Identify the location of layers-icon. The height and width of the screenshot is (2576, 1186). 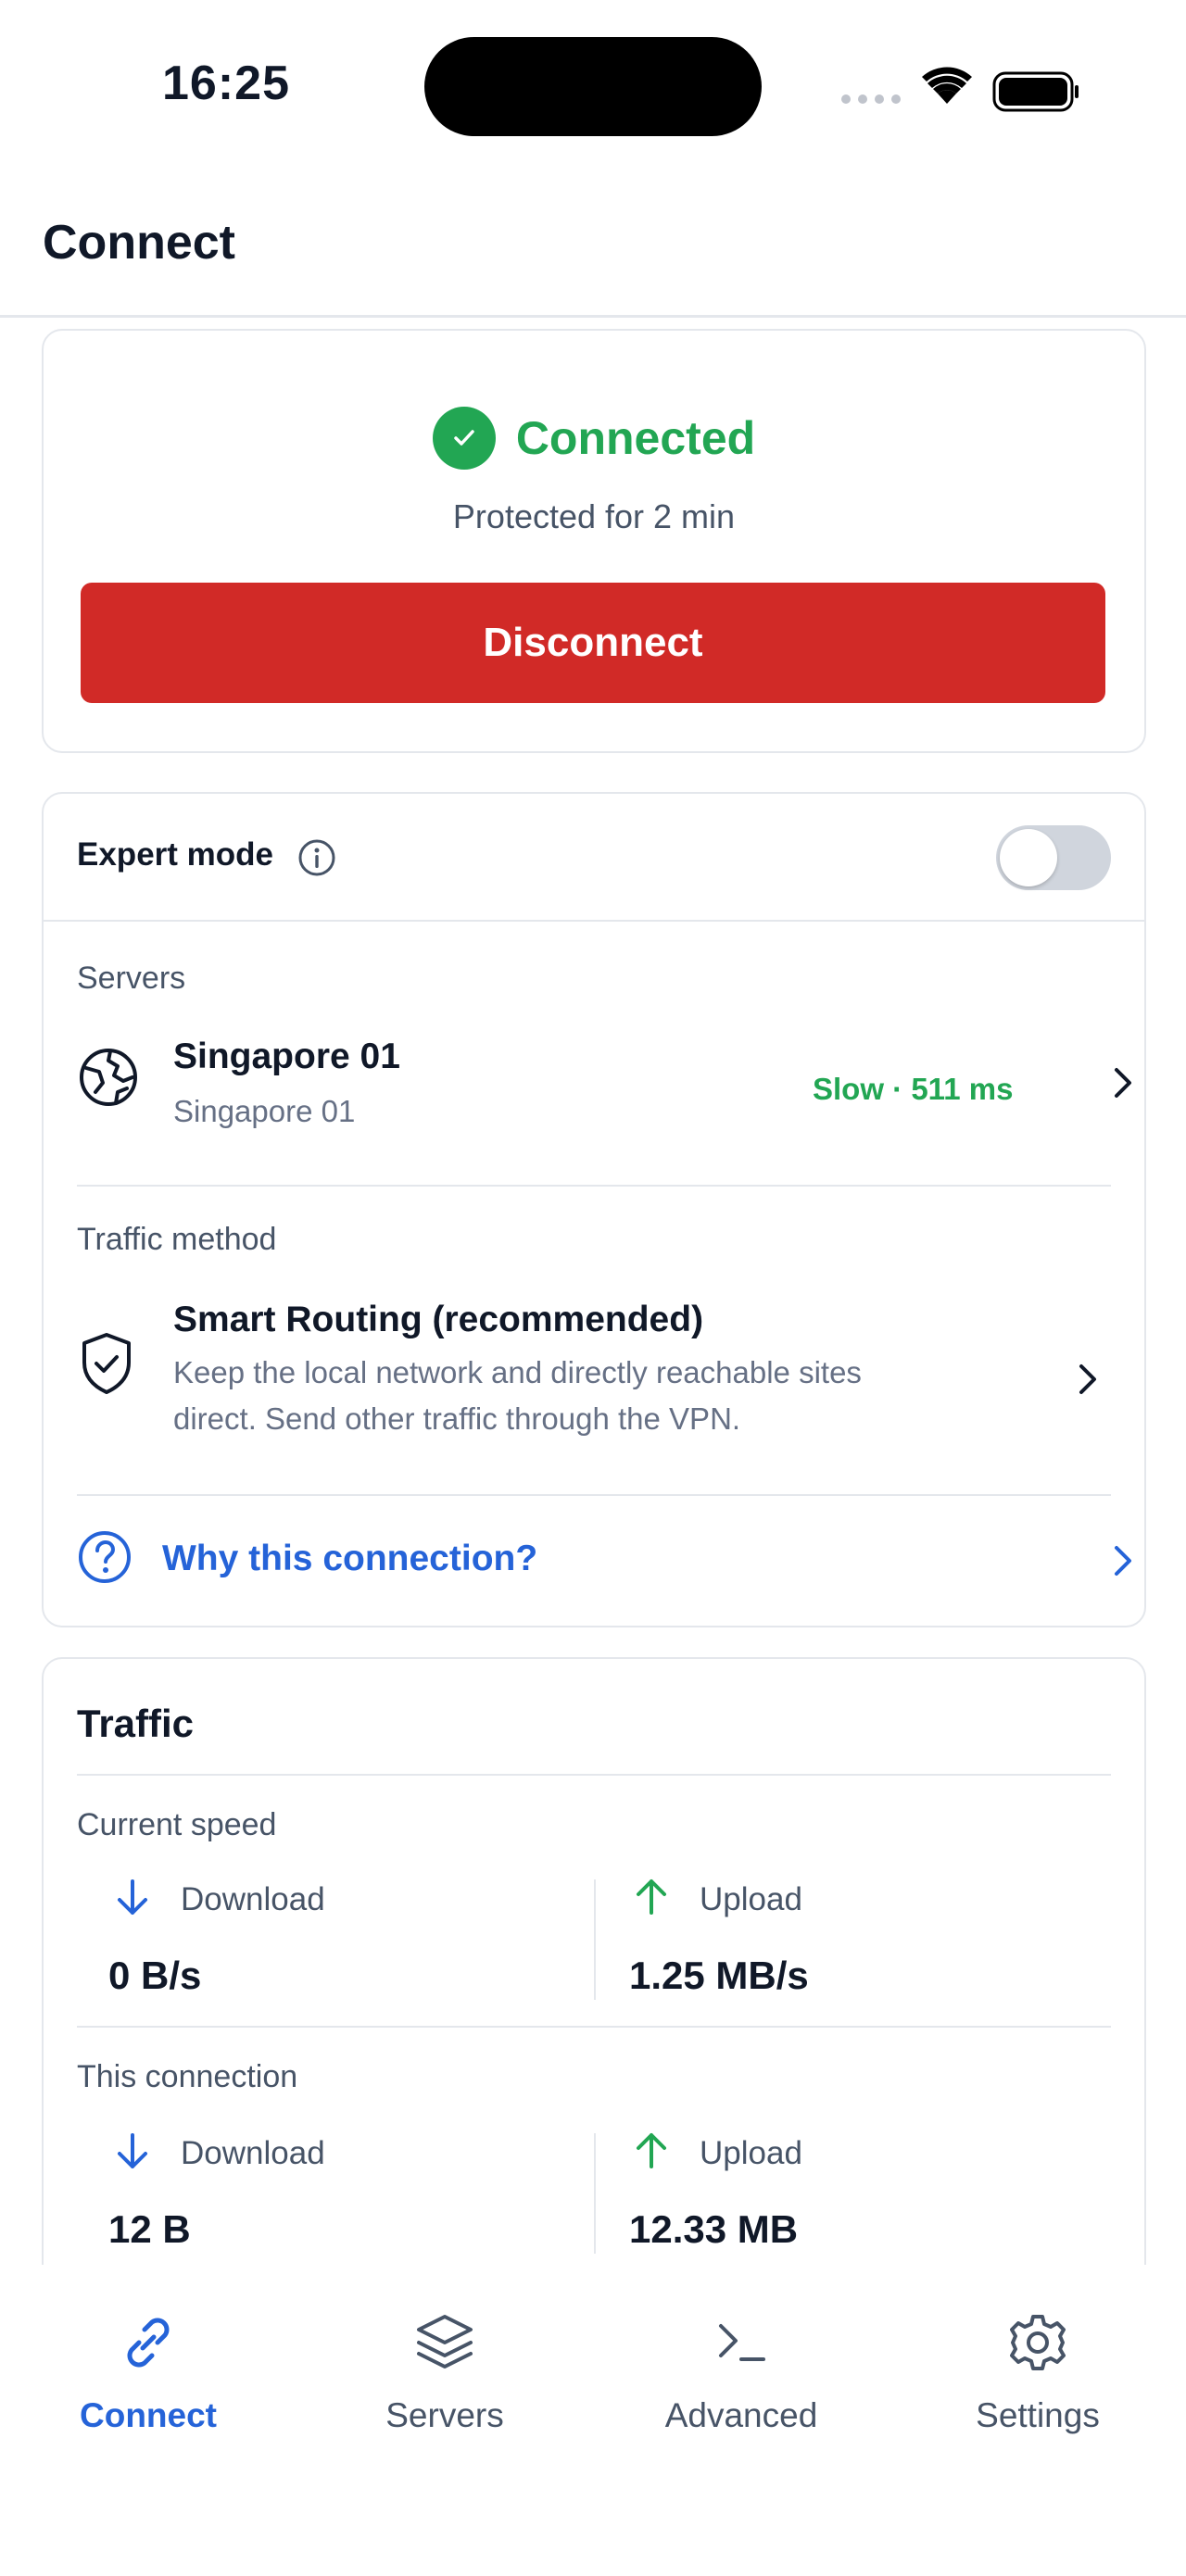
(445, 2342).